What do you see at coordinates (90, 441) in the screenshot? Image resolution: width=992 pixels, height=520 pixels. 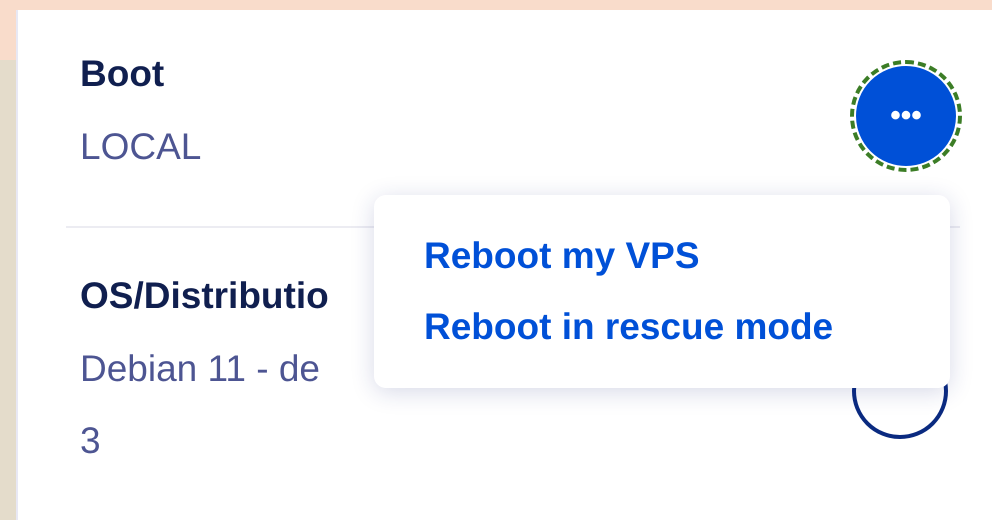 I see `field-value: 3` at bounding box center [90, 441].